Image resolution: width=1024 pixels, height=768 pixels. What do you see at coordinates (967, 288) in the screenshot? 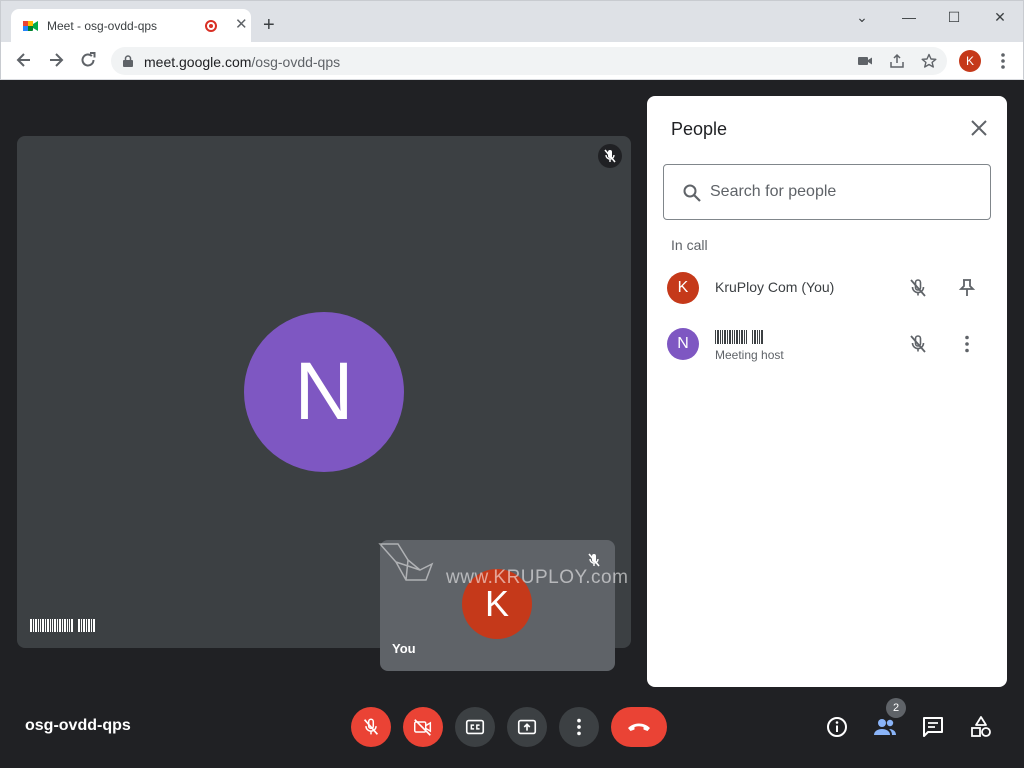
I see `pin-icon` at bounding box center [967, 288].